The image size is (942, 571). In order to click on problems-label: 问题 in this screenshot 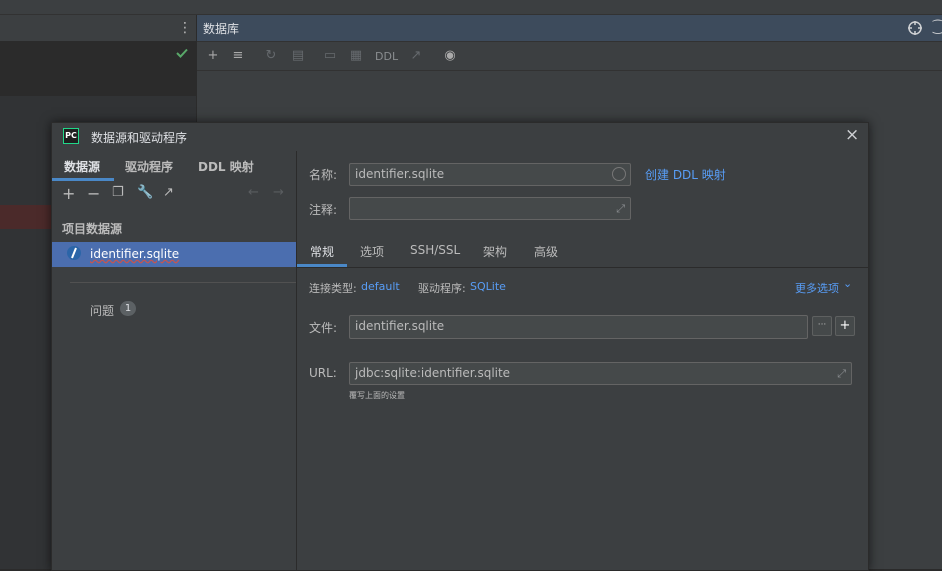, I will do `click(102, 310)`.